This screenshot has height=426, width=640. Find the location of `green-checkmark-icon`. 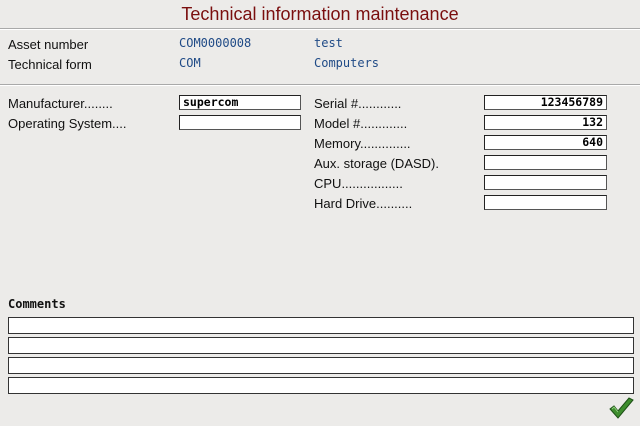

green-checkmark-icon is located at coordinates (621, 408).